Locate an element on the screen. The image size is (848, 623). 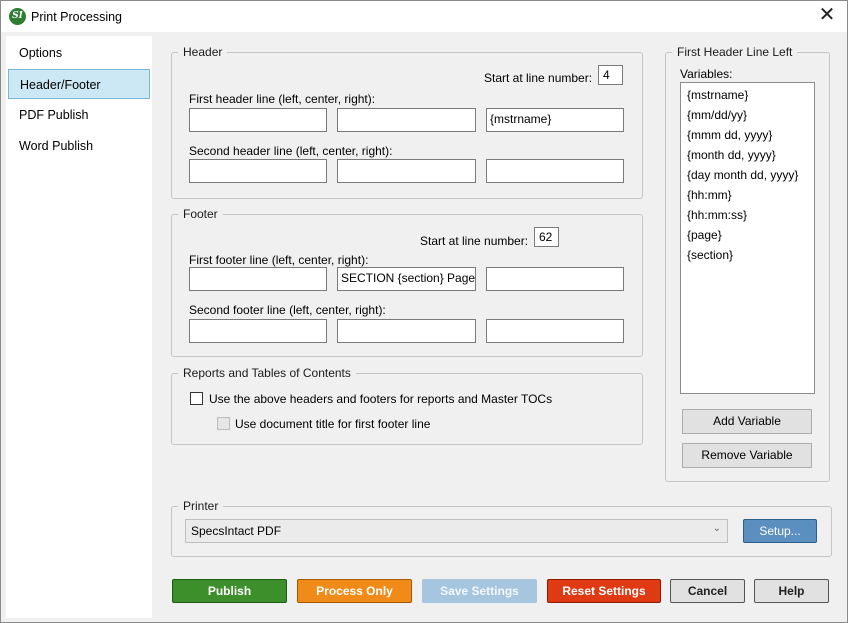
chevron-down-icon: ⌄ is located at coordinates (716, 528).